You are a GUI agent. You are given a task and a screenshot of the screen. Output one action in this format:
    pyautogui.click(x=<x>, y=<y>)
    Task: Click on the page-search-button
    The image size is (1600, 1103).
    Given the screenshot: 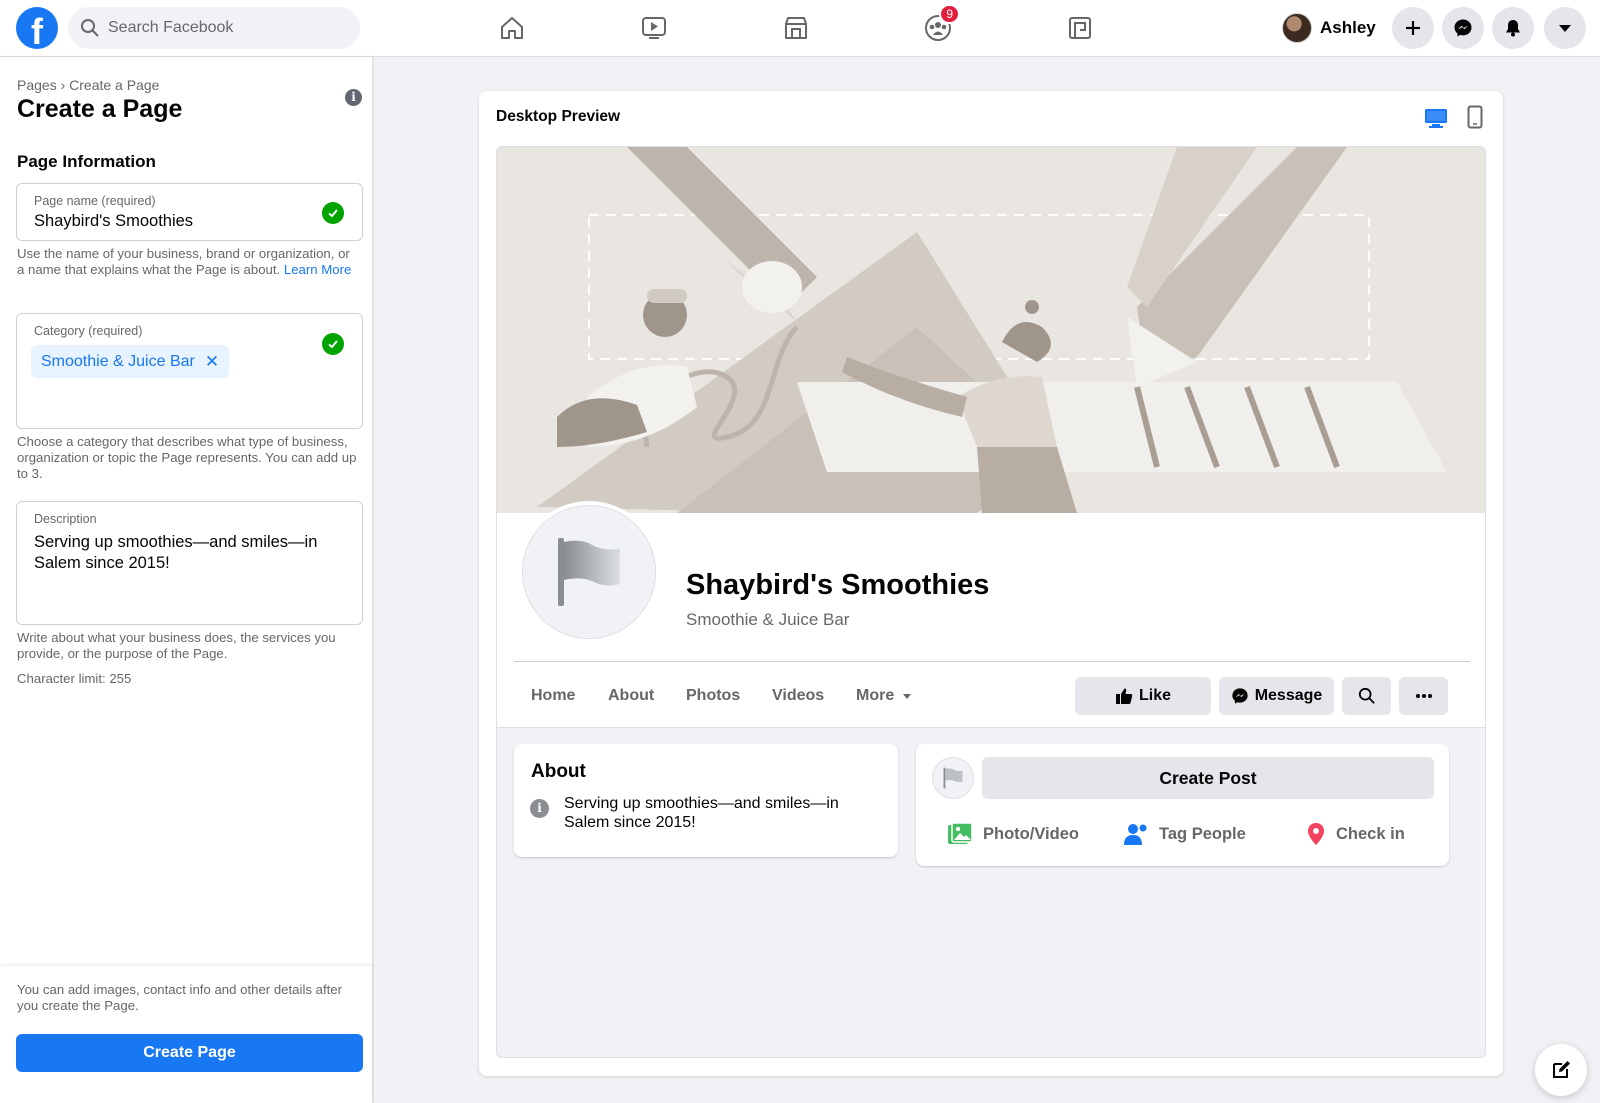 What is the action you would take?
    pyautogui.click(x=1366, y=696)
    